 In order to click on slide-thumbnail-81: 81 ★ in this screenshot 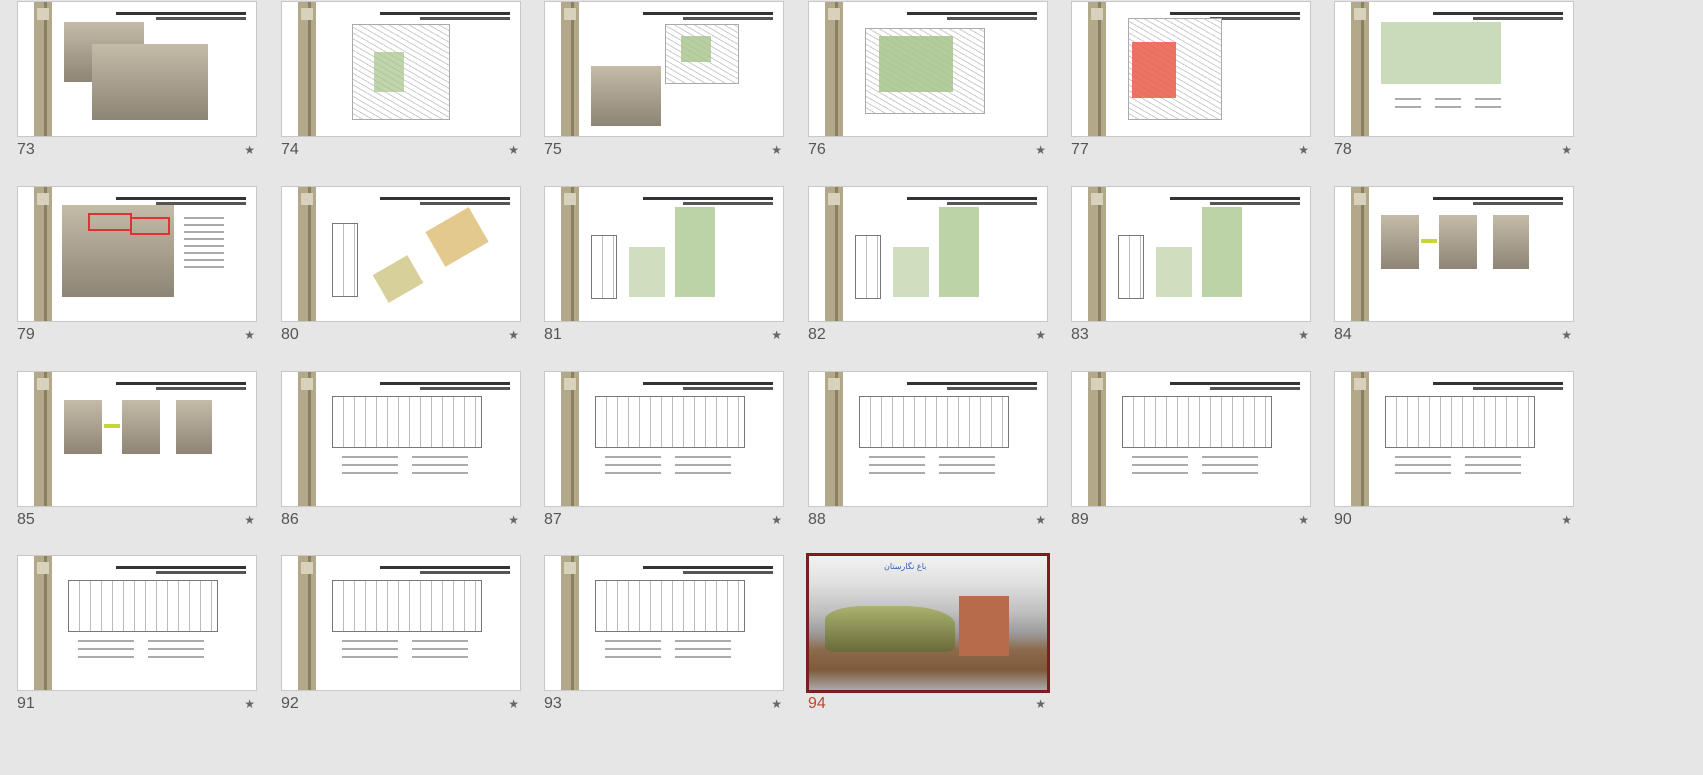, I will do `click(666, 266)`.